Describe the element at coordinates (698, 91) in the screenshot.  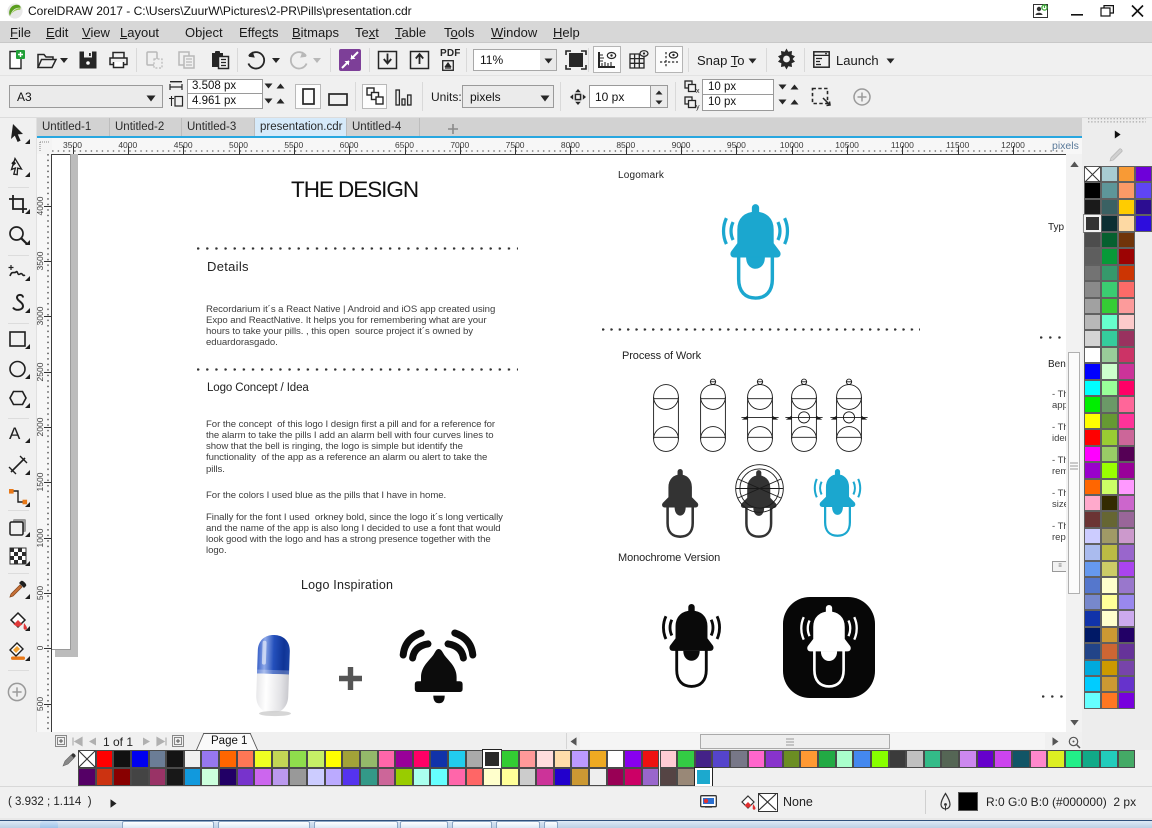
I see `svg-text: x` at that location.